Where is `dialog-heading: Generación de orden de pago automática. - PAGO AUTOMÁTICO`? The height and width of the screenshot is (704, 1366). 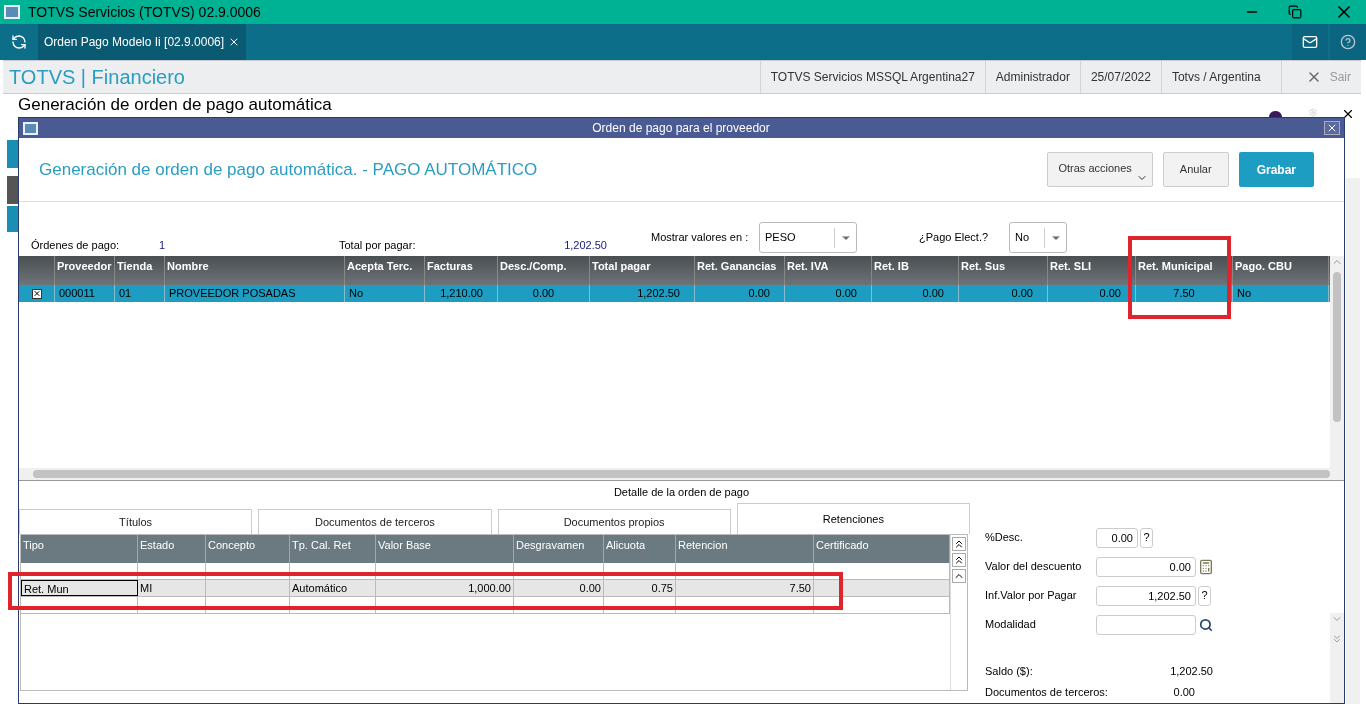 dialog-heading: Generación de orden de pago automática. - PAGO AUTOMÁTICO is located at coordinates (289, 169).